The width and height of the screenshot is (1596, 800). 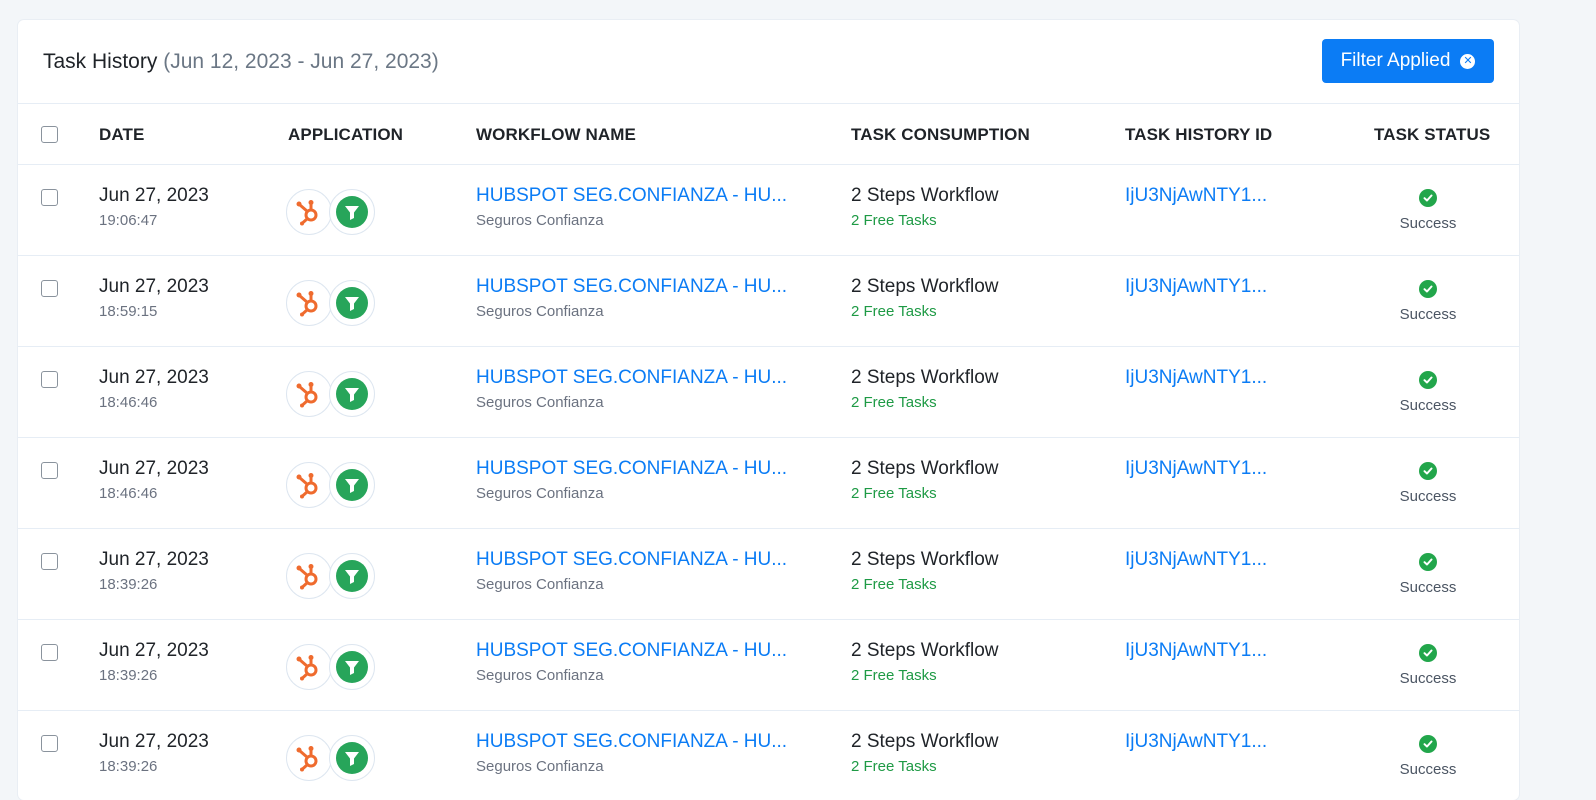 I want to click on filter-applied-label: Filter Applied, so click(x=1395, y=60).